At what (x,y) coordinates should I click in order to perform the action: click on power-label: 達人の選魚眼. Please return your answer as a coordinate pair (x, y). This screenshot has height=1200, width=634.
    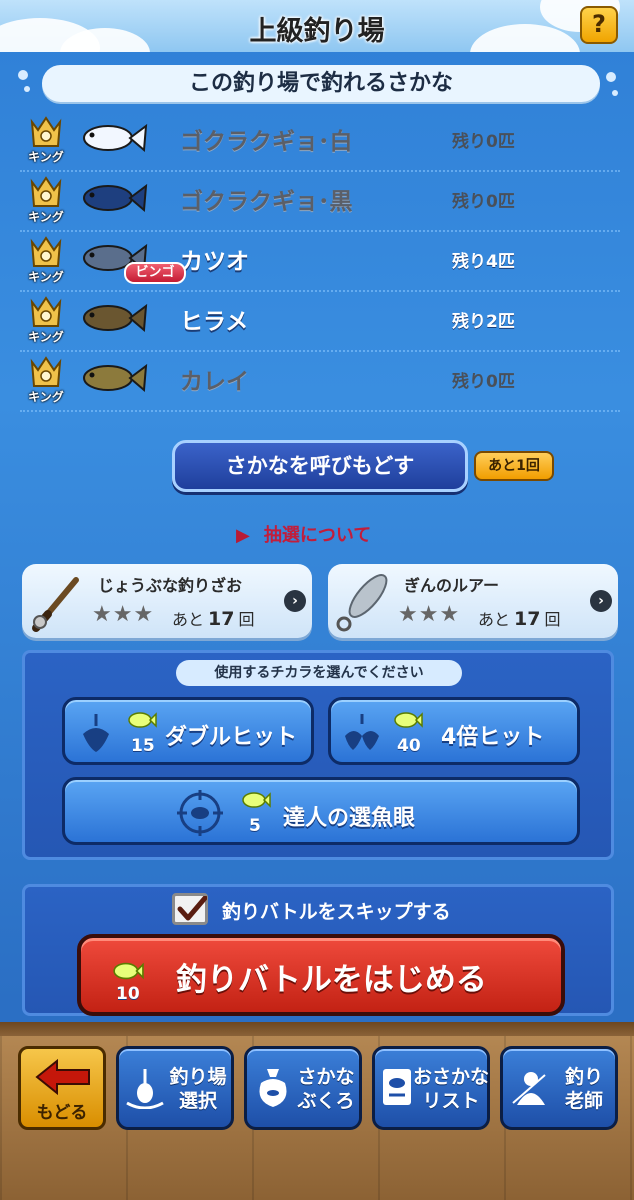
    Looking at the image, I should click on (349, 818).